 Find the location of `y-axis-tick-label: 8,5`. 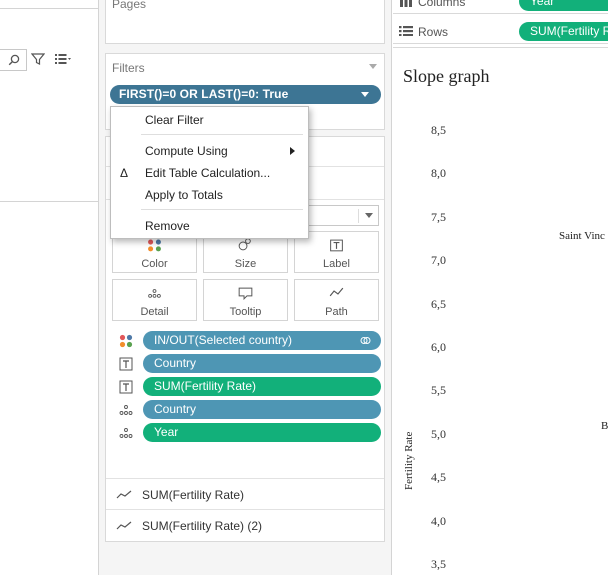

y-axis-tick-label: 8,5 is located at coordinates (438, 130).